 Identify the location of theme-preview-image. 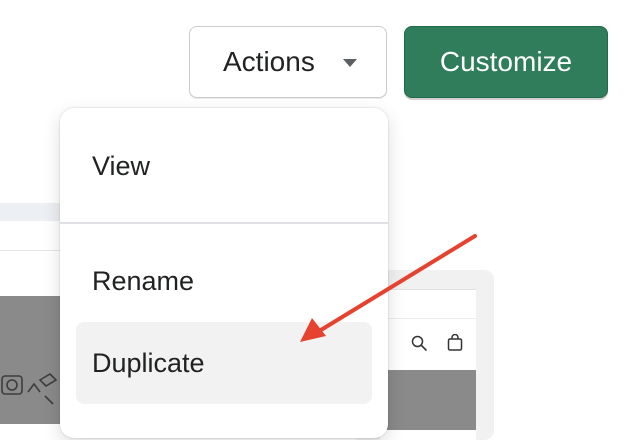
(428, 400).